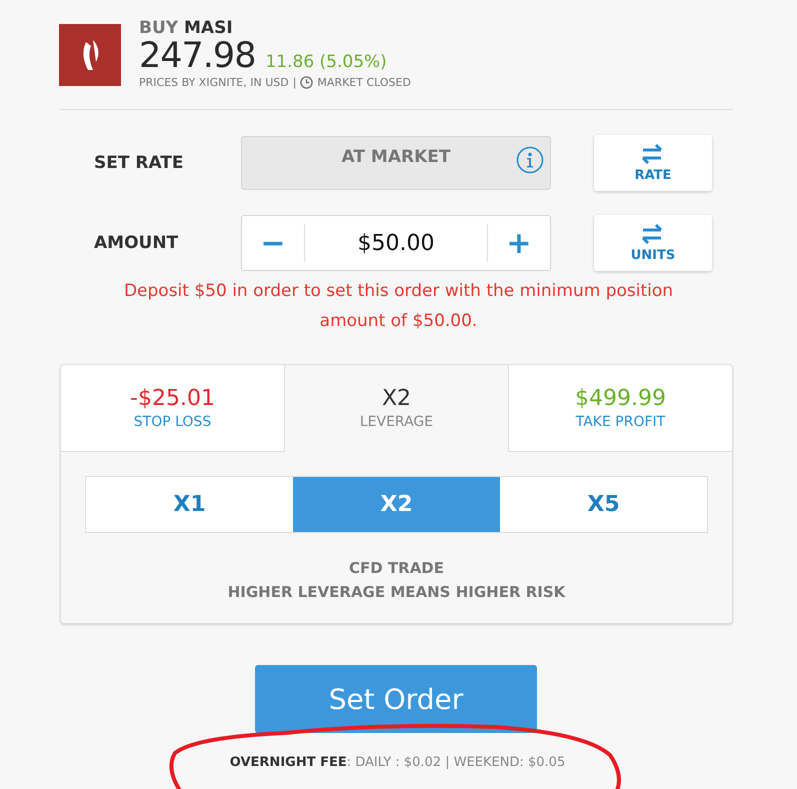  I want to click on company-logo-icon, so click(90, 55).